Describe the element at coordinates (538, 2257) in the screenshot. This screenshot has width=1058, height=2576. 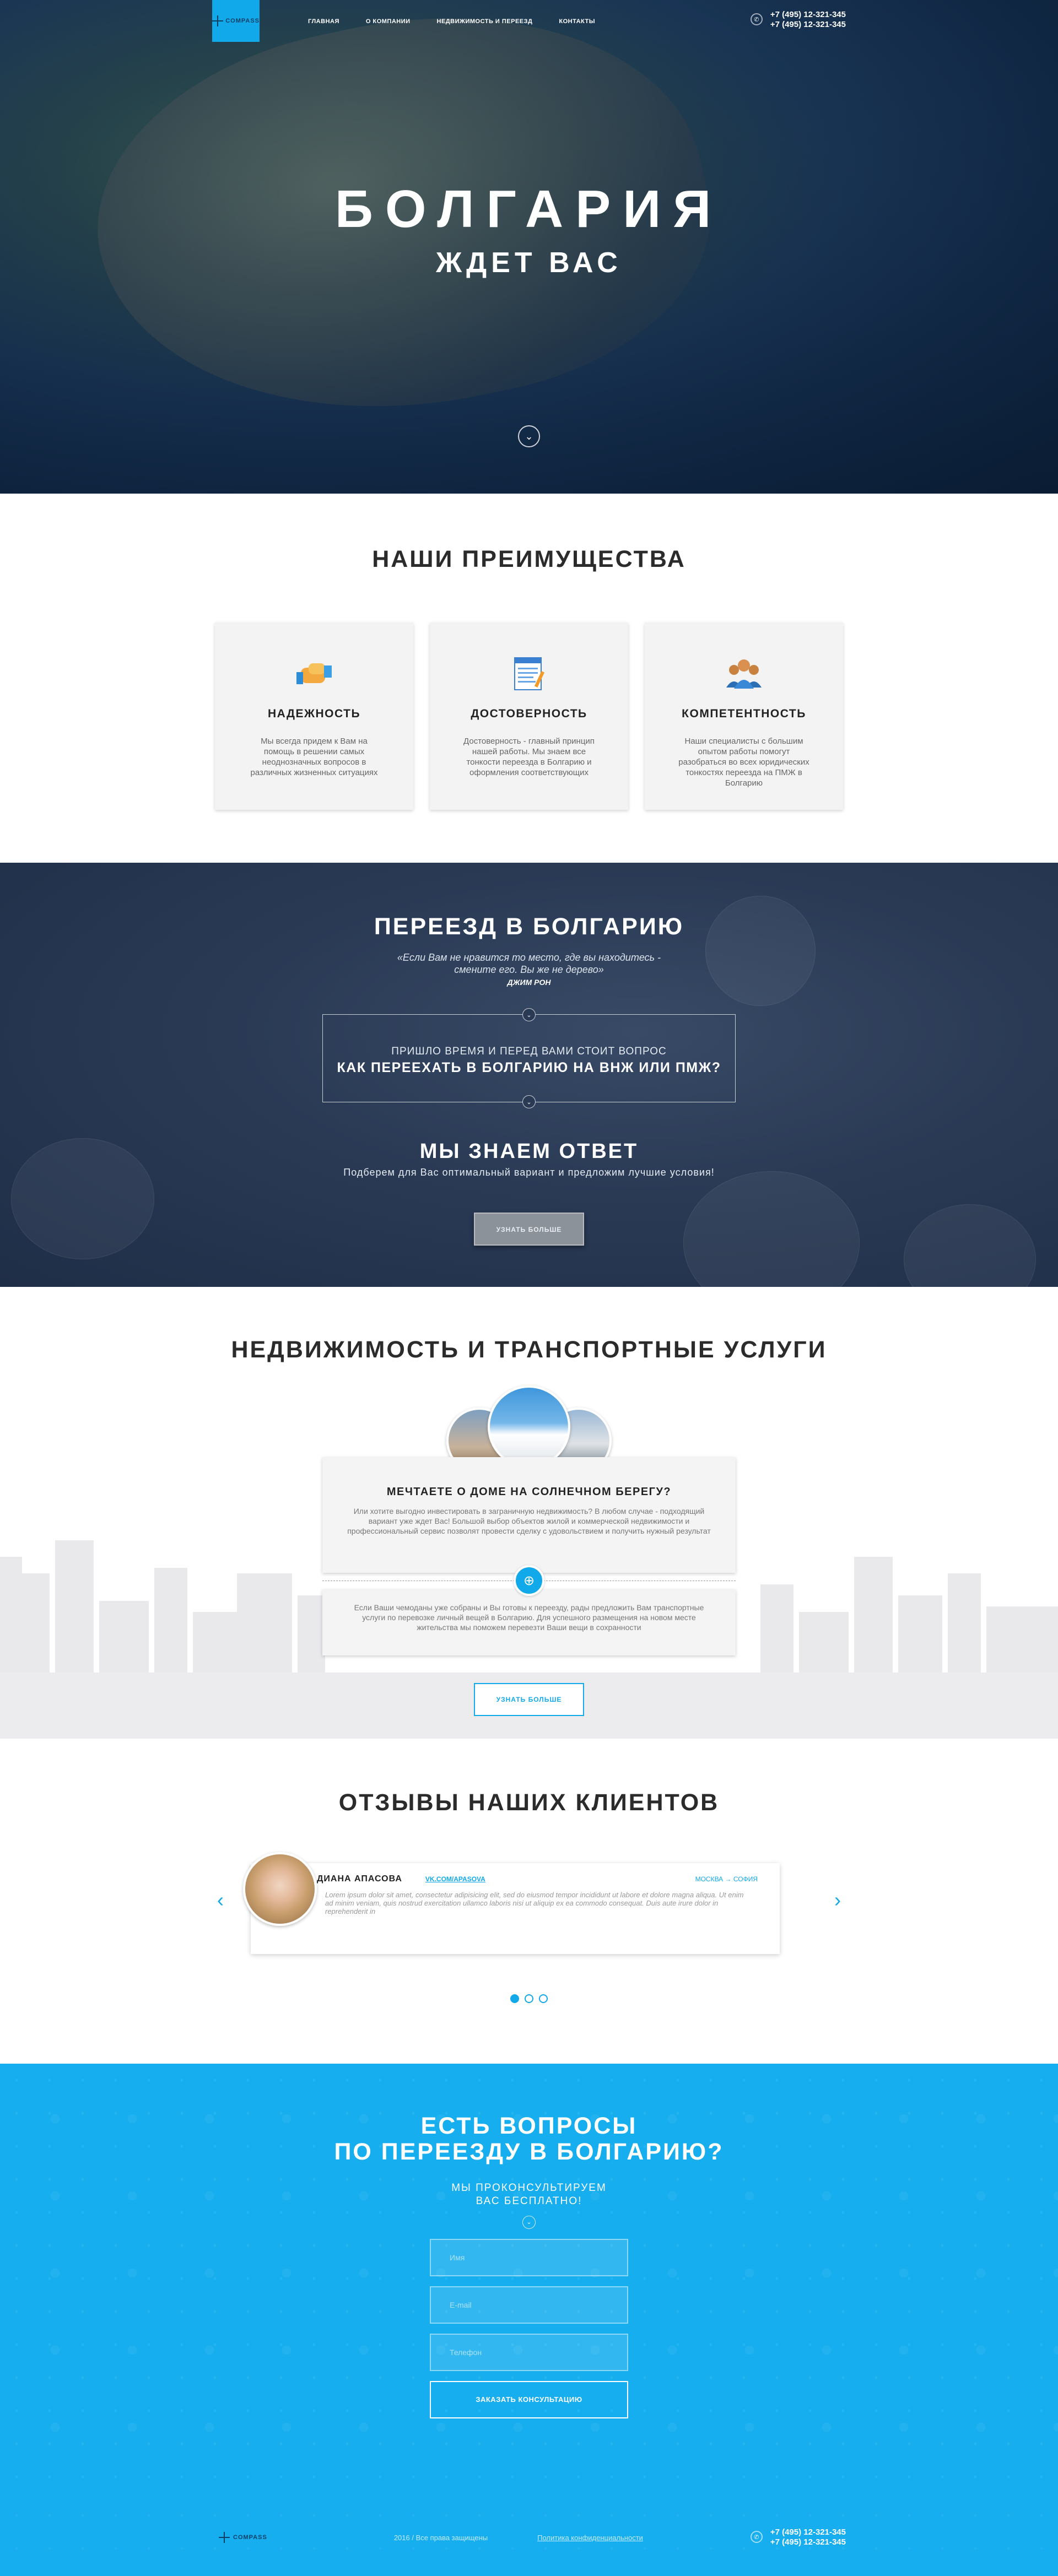
I see `name-field` at that location.